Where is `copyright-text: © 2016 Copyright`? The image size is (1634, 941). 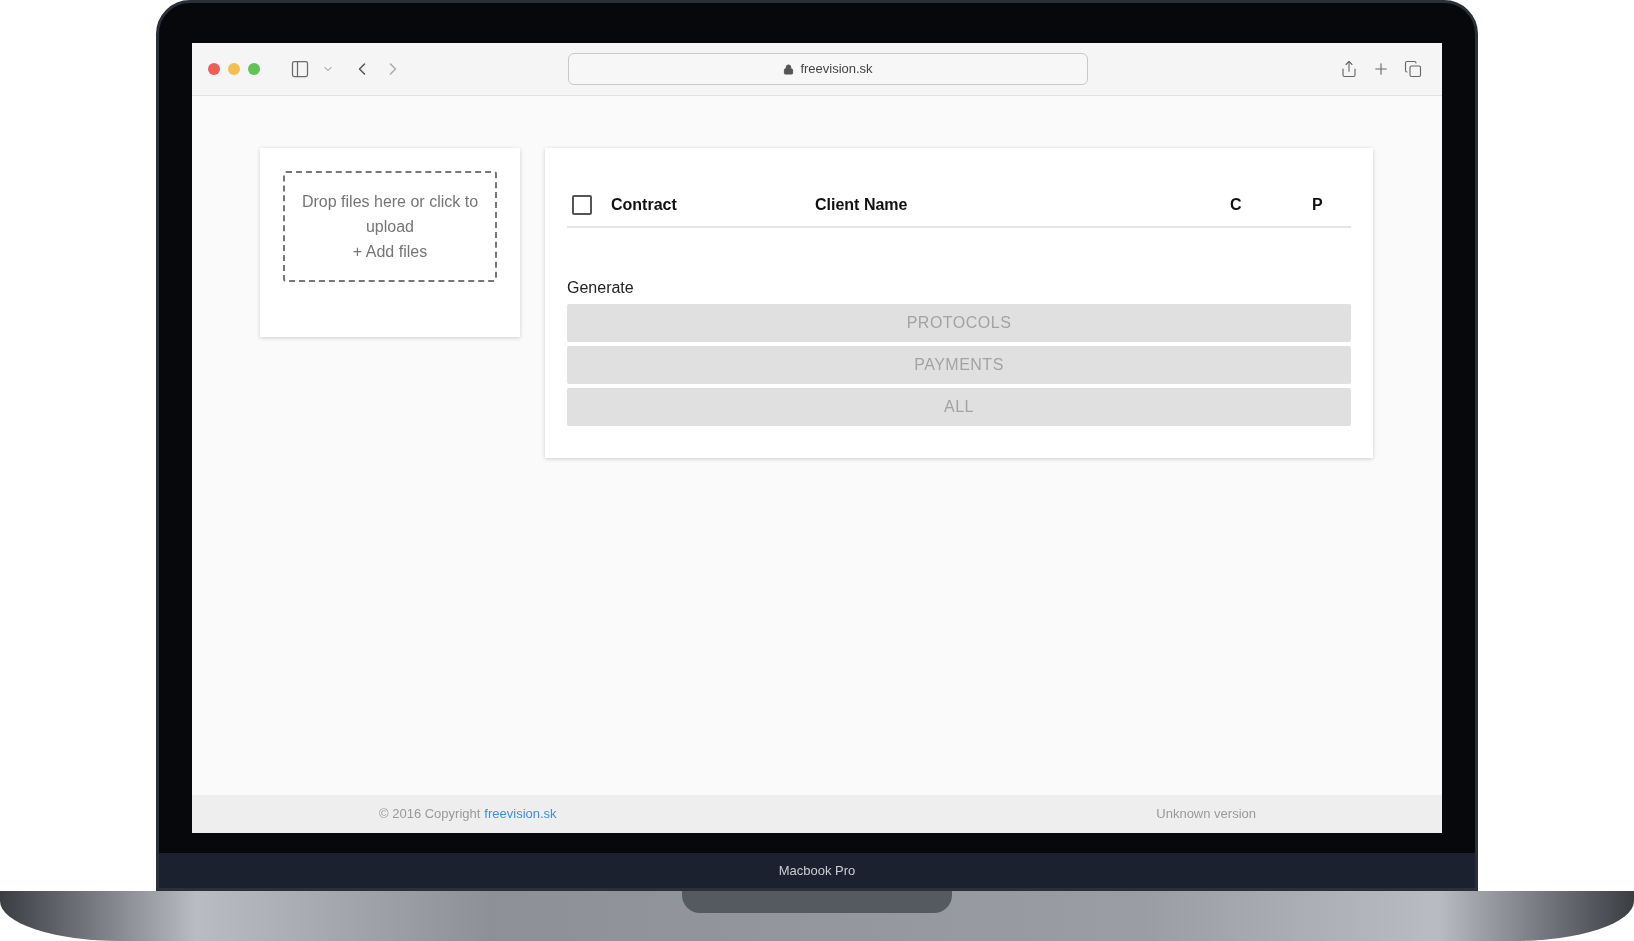
copyright-text: © 2016 Copyright is located at coordinates (430, 814).